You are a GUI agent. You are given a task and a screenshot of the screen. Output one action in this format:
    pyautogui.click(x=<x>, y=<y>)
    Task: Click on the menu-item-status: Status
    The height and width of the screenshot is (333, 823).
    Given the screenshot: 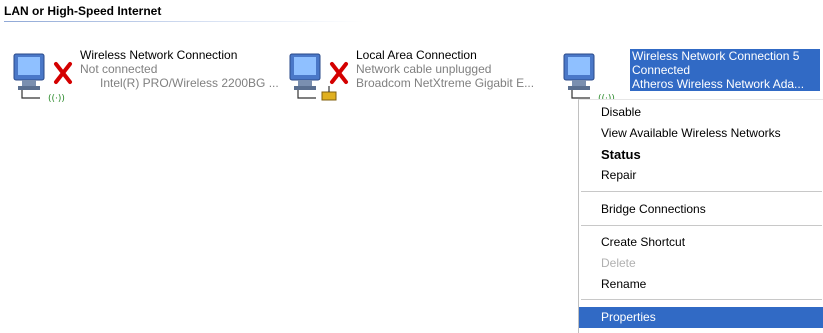 What is the action you would take?
    pyautogui.click(x=701, y=154)
    